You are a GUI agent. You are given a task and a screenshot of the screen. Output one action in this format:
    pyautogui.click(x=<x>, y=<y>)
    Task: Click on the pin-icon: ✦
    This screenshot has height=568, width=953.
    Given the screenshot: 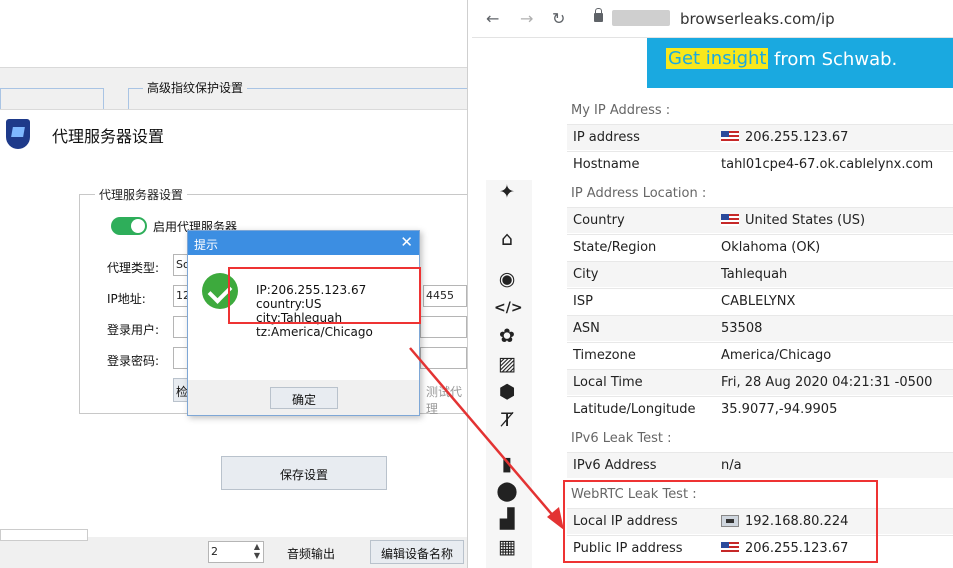 What is the action you would take?
    pyautogui.click(x=507, y=192)
    